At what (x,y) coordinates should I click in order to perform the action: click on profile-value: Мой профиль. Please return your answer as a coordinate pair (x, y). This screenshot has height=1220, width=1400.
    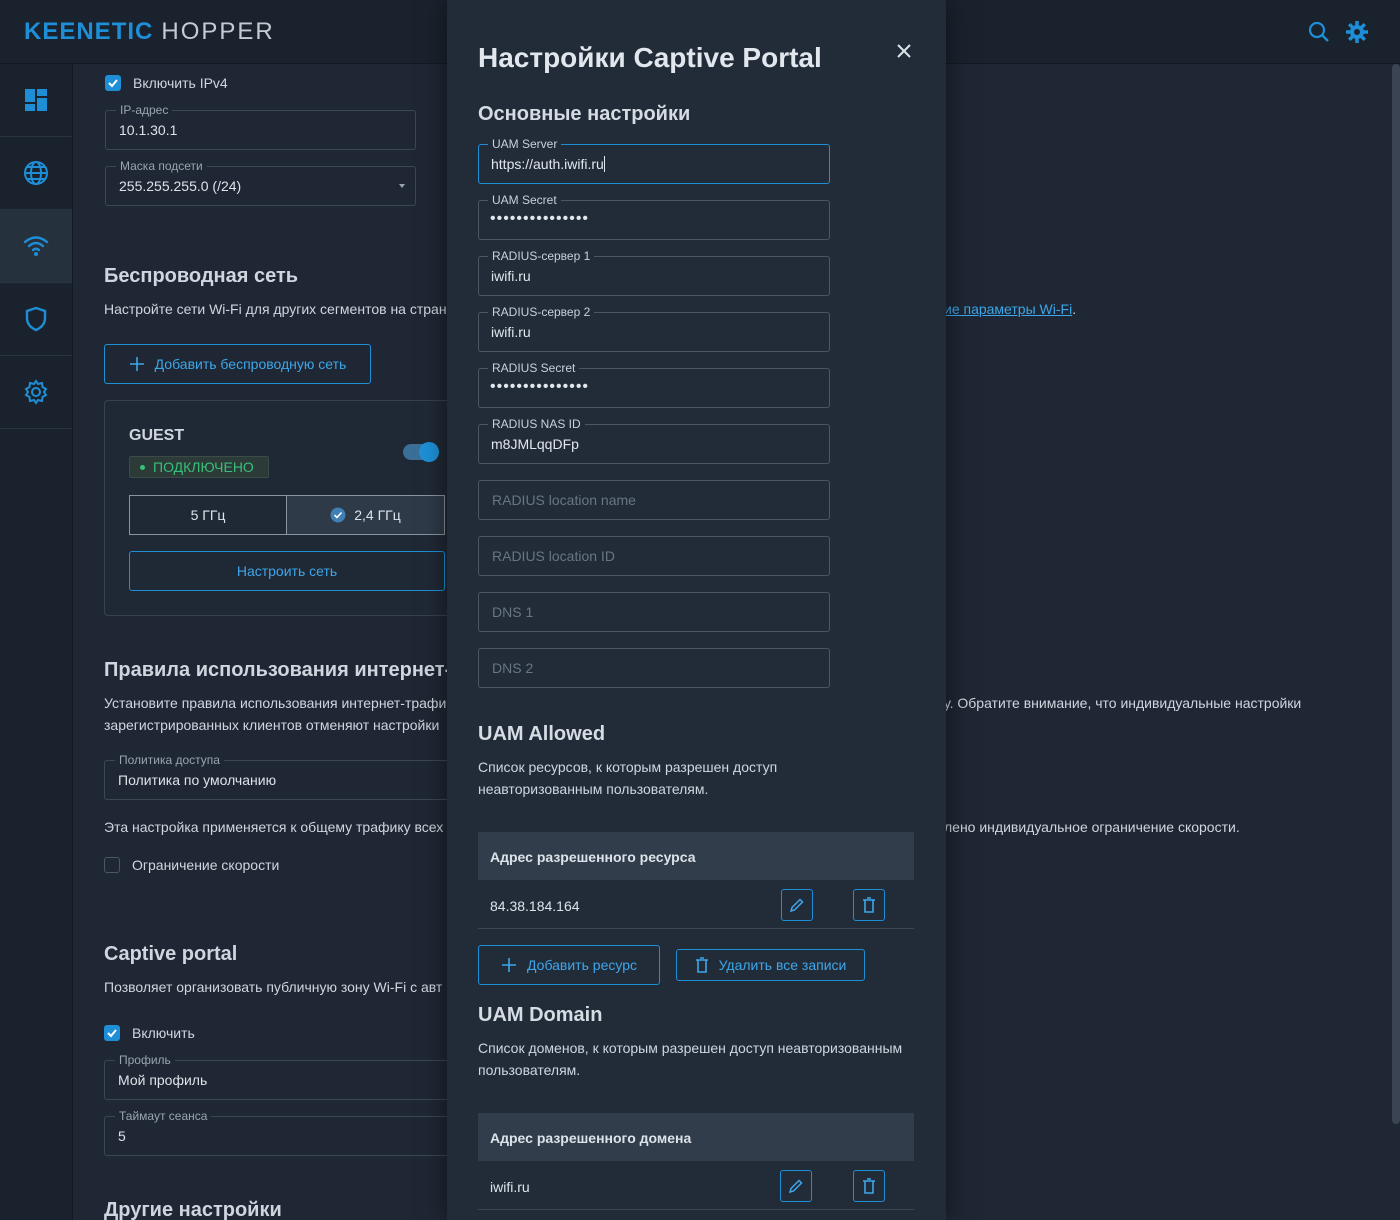
    Looking at the image, I should click on (163, 1080).